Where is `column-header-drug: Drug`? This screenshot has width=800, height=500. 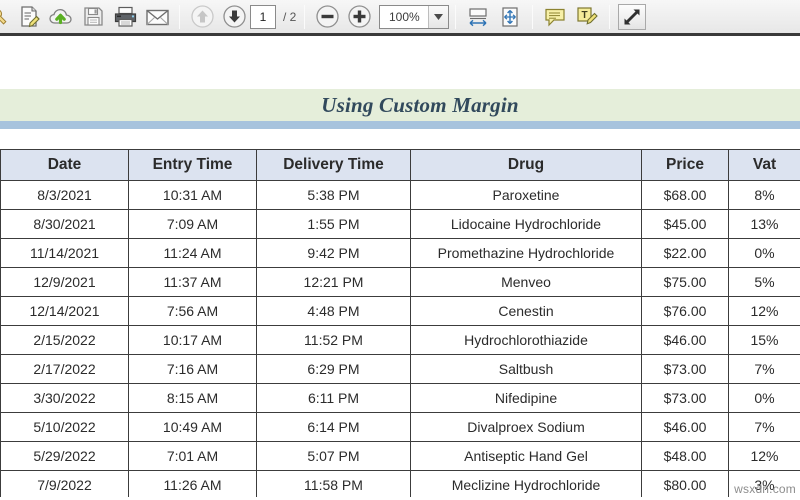 column-header-drug: Drug is located at coordinates (526, 165).